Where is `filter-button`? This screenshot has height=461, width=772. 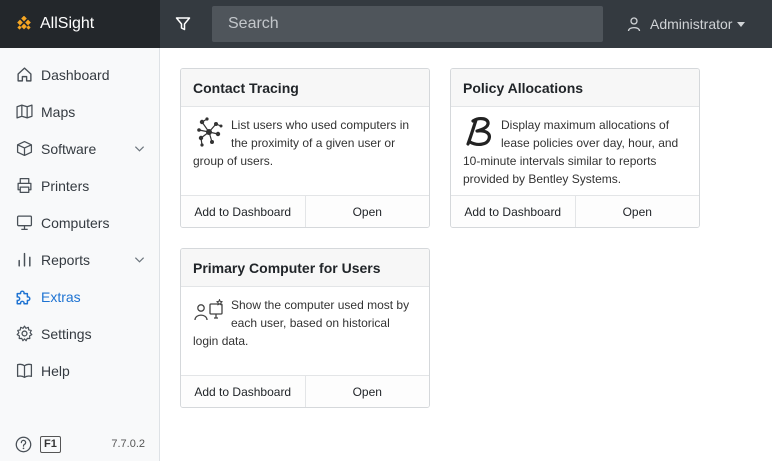
filter-button is located at coordinates (183, 24).